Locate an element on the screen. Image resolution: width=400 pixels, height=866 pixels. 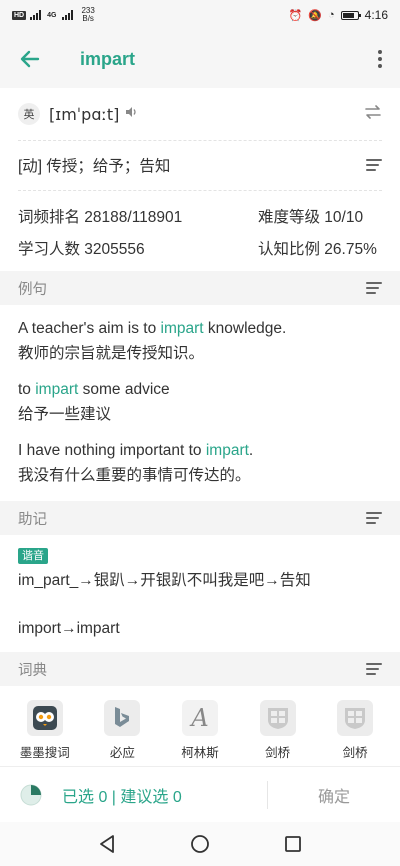
back-arrow-icon is located at coordinates (30, 59).